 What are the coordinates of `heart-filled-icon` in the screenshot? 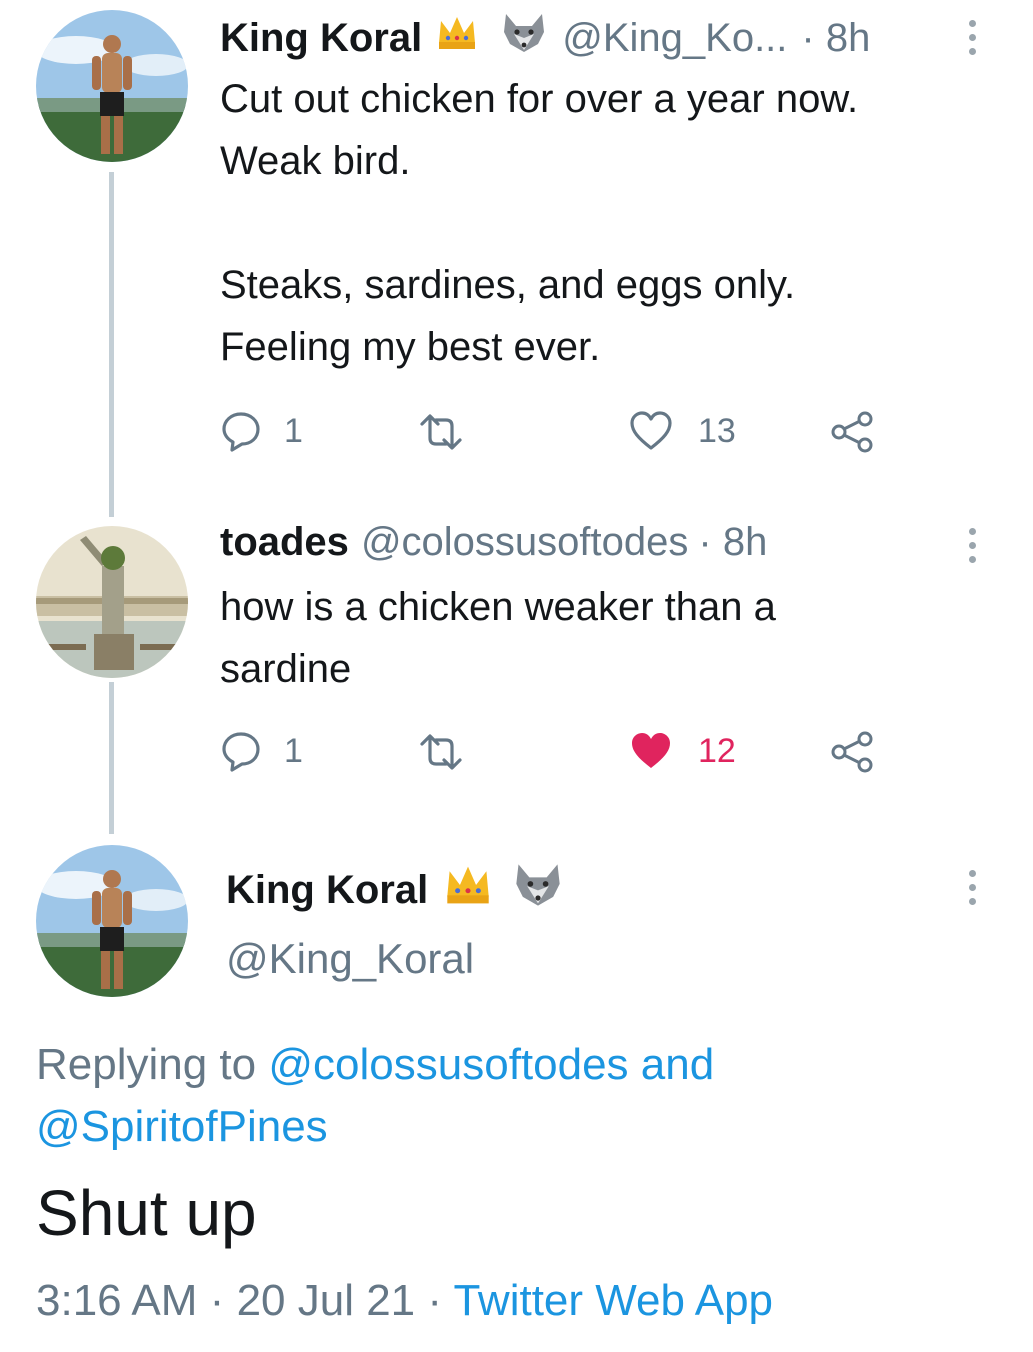 It's located at (651, 751).